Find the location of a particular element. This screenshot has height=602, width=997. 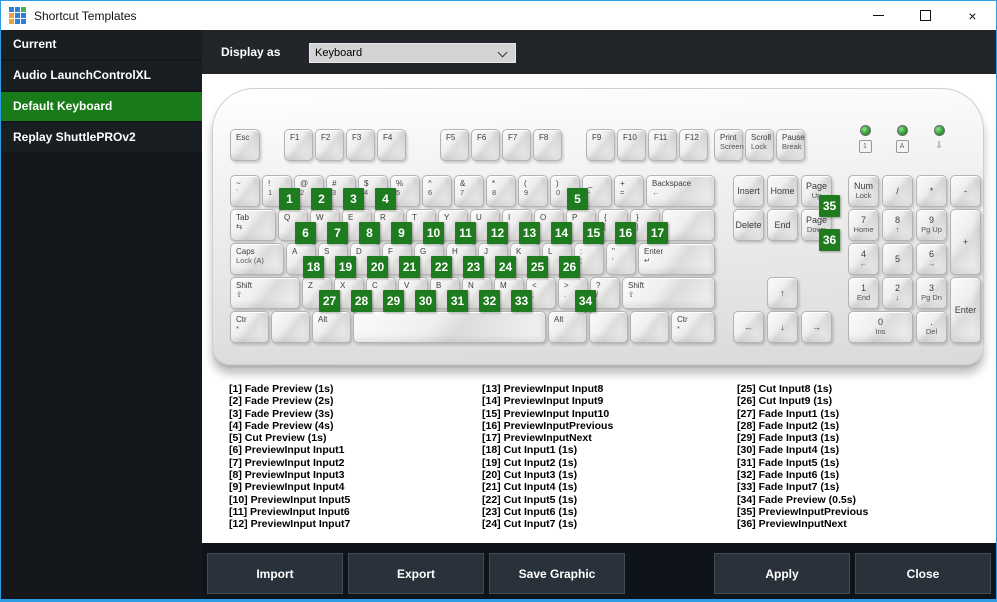

key-quote: " ' is located at coordinates (621, 259).